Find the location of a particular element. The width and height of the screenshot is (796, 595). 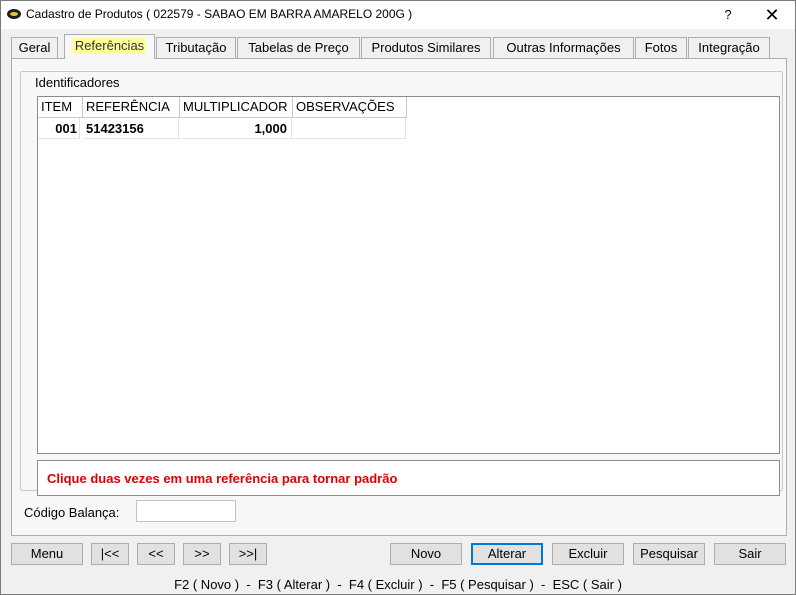

close-button: ✕ is located at coordinates (772, 15).